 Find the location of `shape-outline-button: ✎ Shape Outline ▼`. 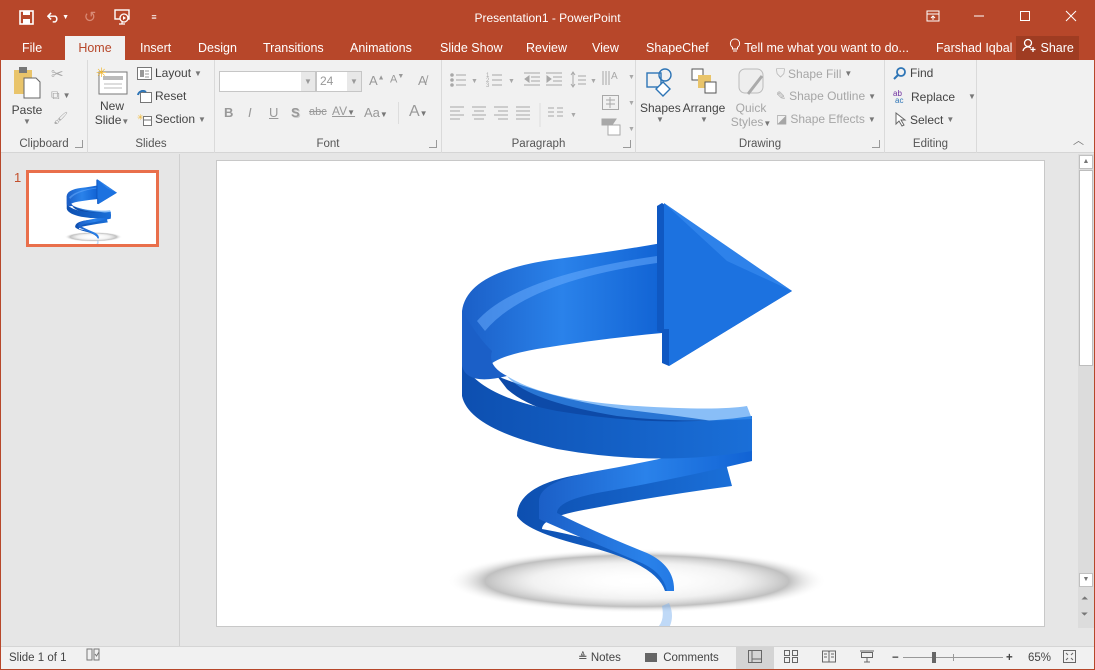

shape-outline-button: ✎ Shape Outline ▼ is located at coordinates (826, 96).